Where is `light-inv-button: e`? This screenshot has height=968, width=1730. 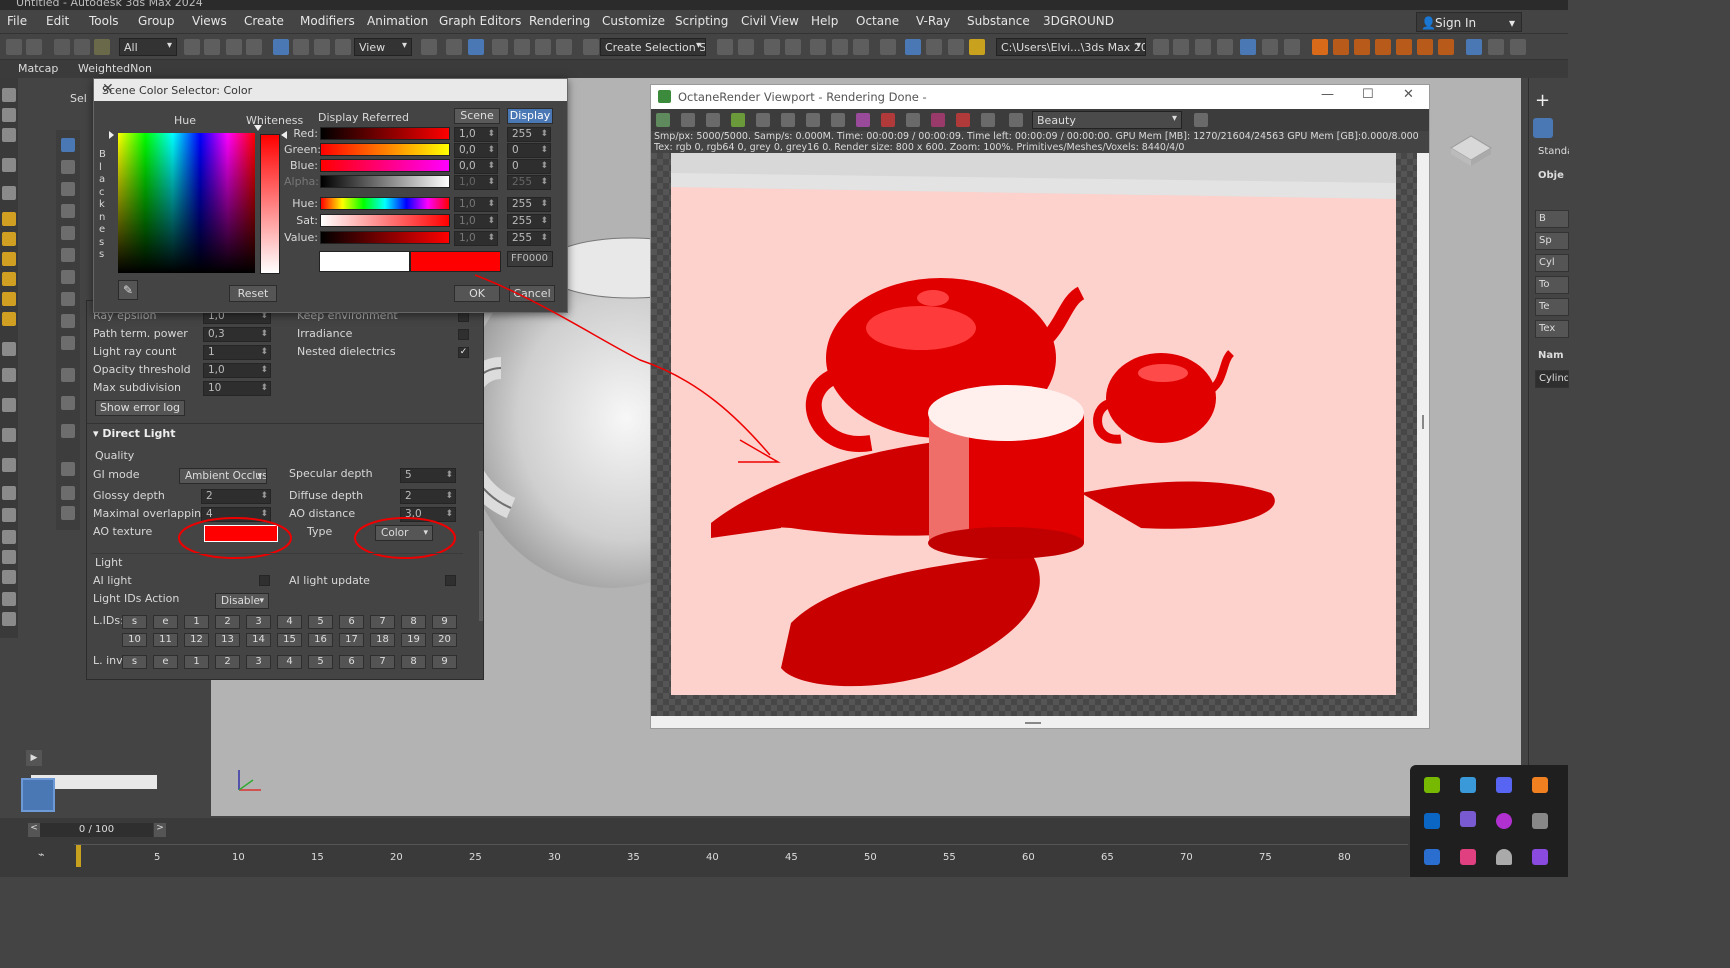 light-inv-button: e is located at coordinates (165, 662).